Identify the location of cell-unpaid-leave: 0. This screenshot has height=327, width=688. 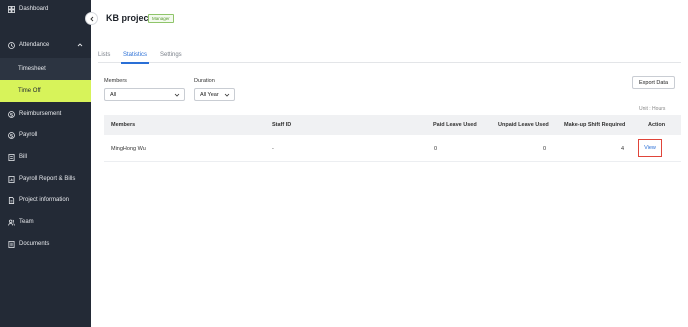
(545, 149).